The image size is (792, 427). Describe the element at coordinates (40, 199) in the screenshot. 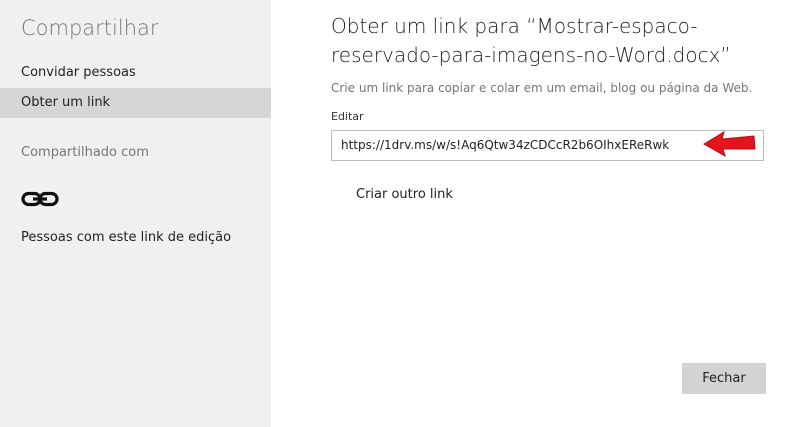

I see `link-icon` at that location.